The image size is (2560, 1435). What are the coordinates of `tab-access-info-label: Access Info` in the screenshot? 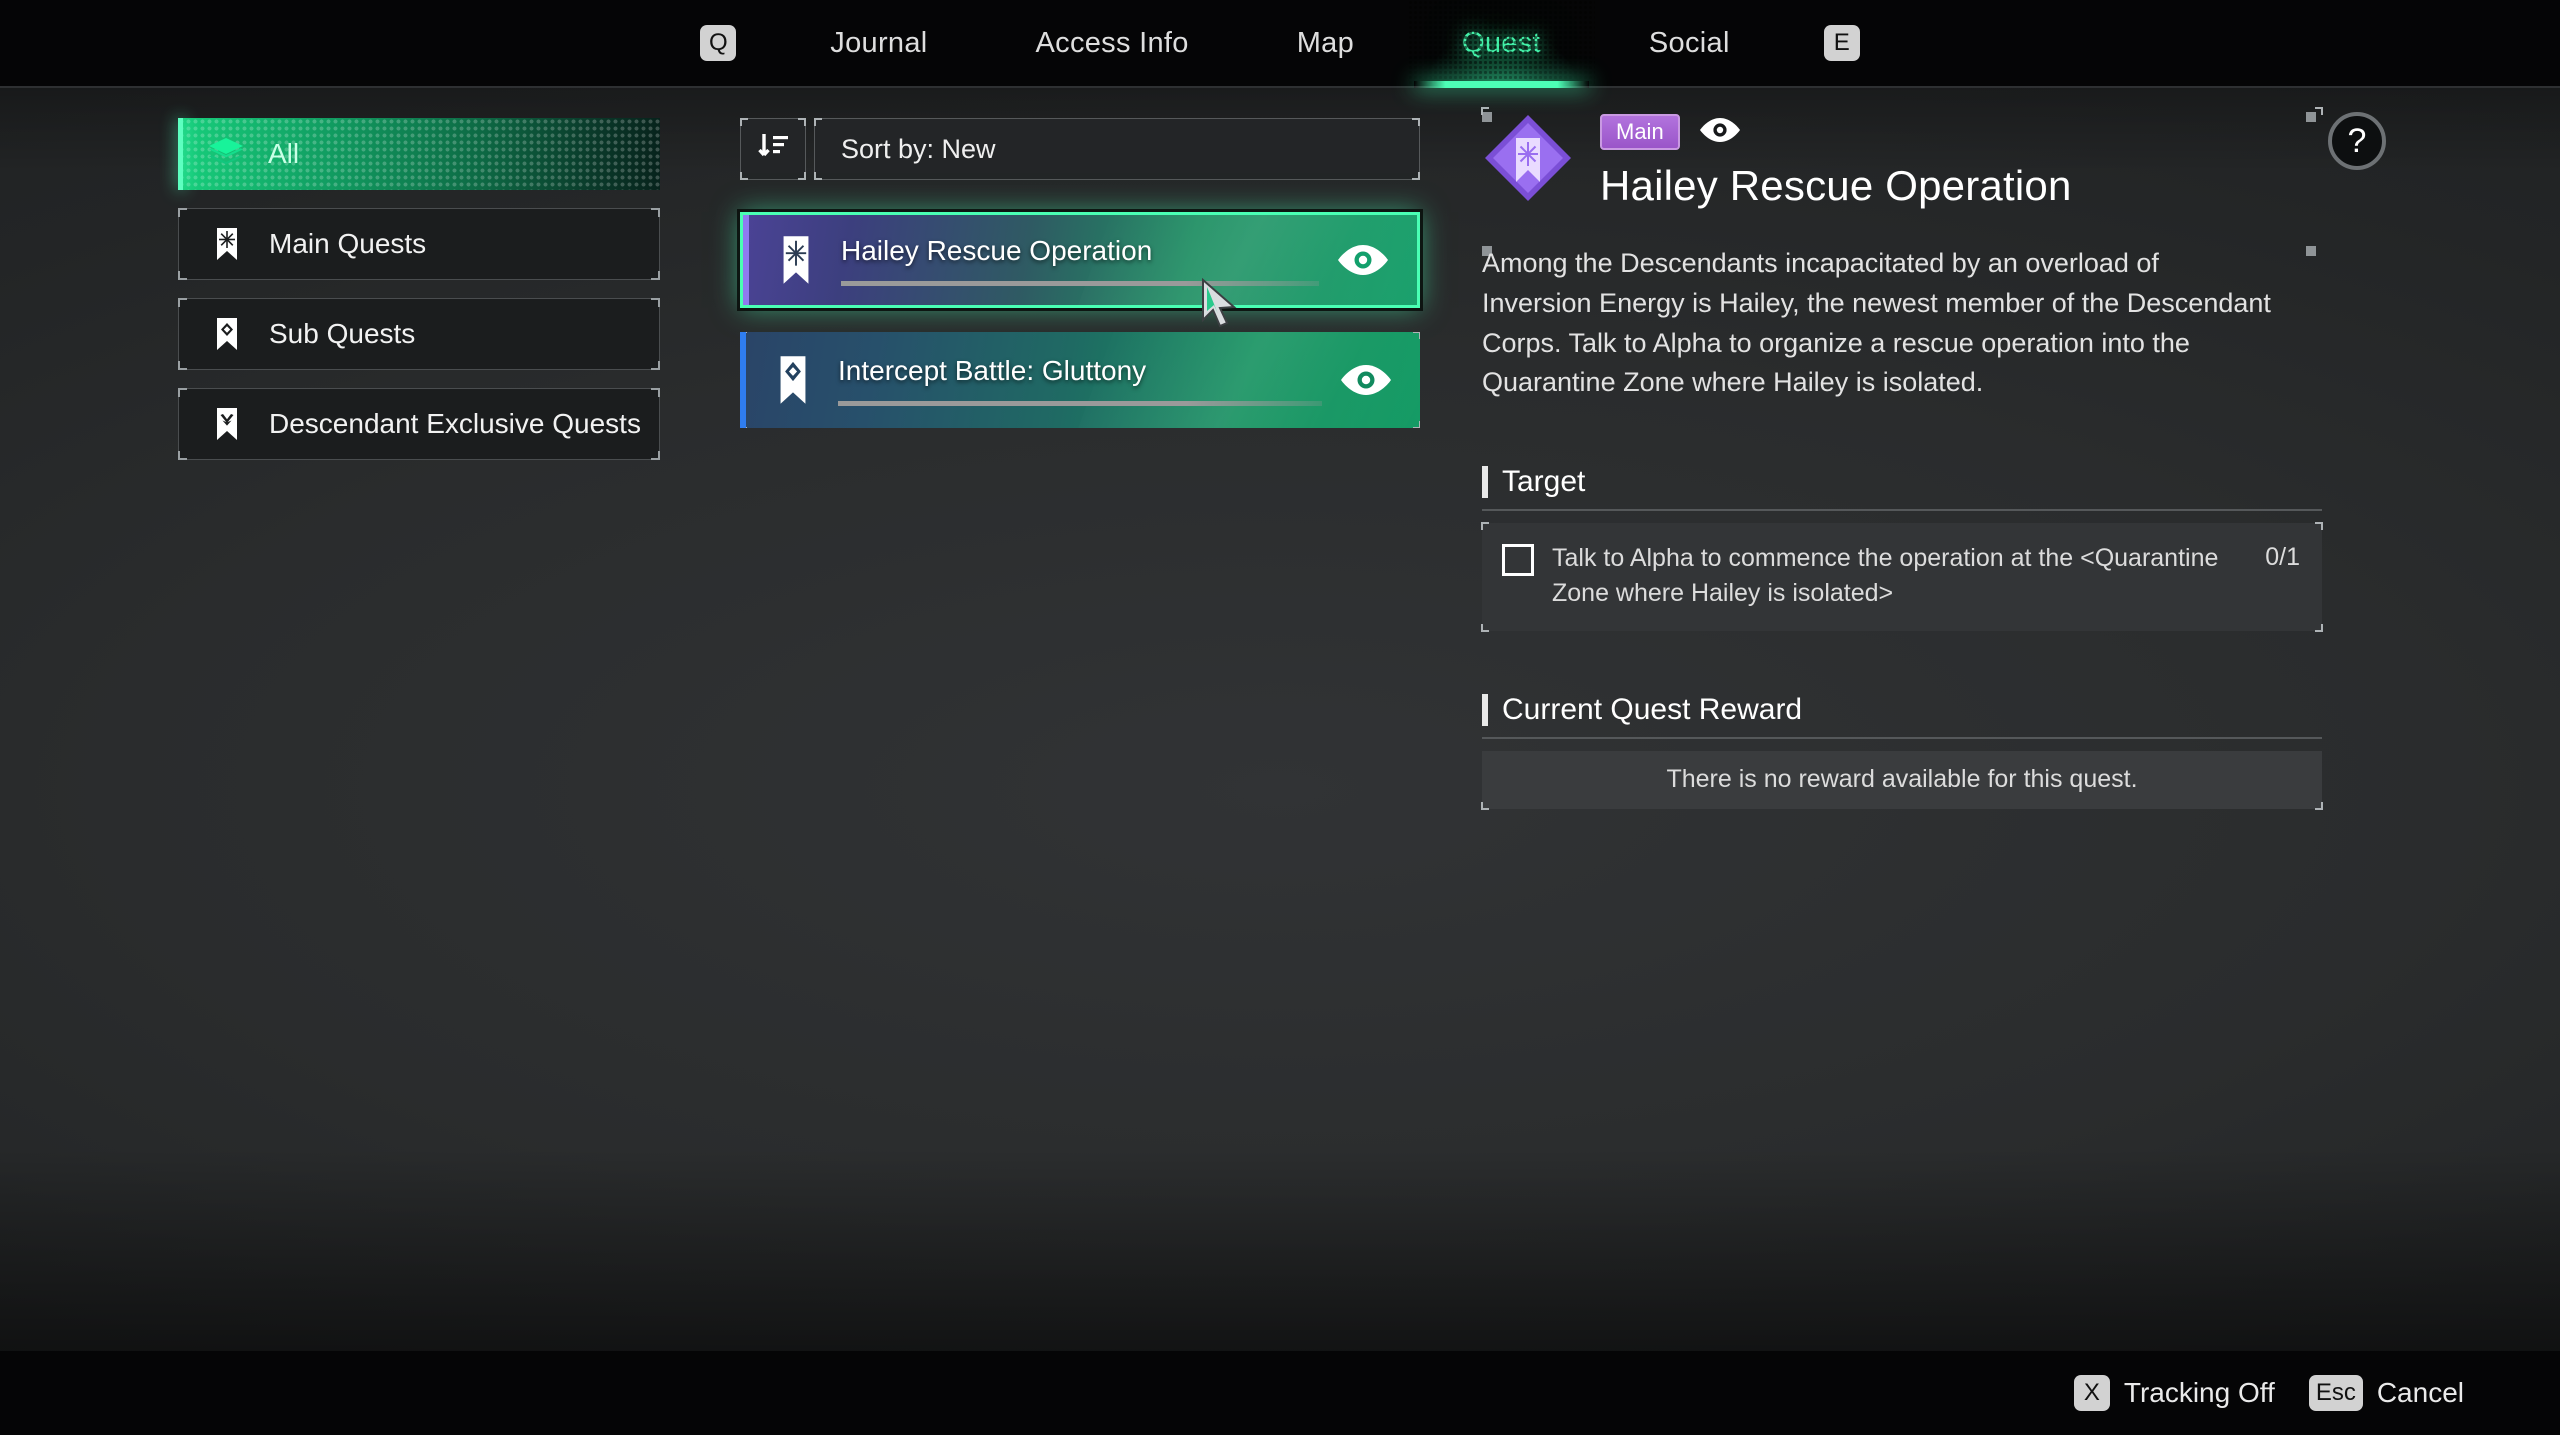 It's located at (1112, 42).